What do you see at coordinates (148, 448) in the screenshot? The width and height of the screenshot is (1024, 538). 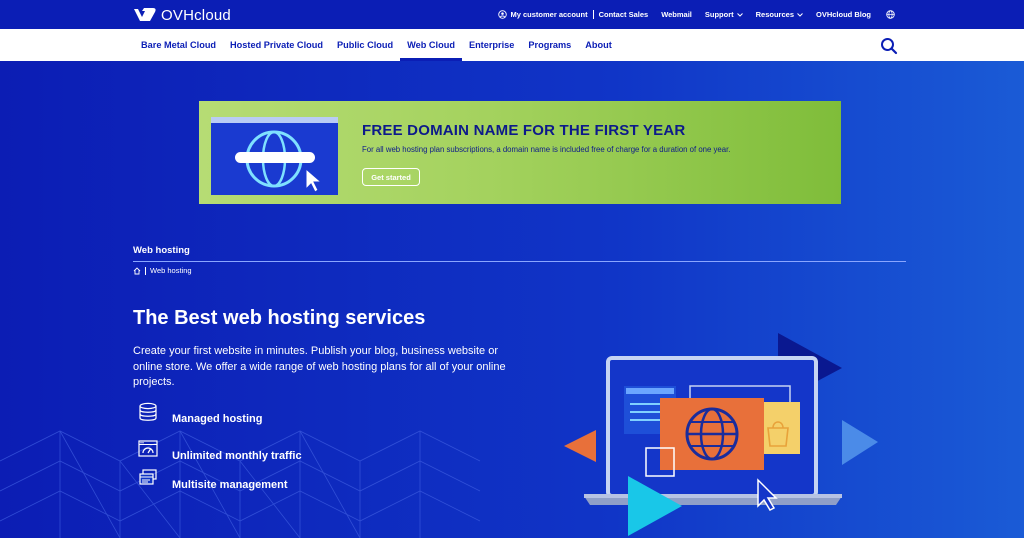 I see `browser-traffic-icon` at bounding box center [148, 448].